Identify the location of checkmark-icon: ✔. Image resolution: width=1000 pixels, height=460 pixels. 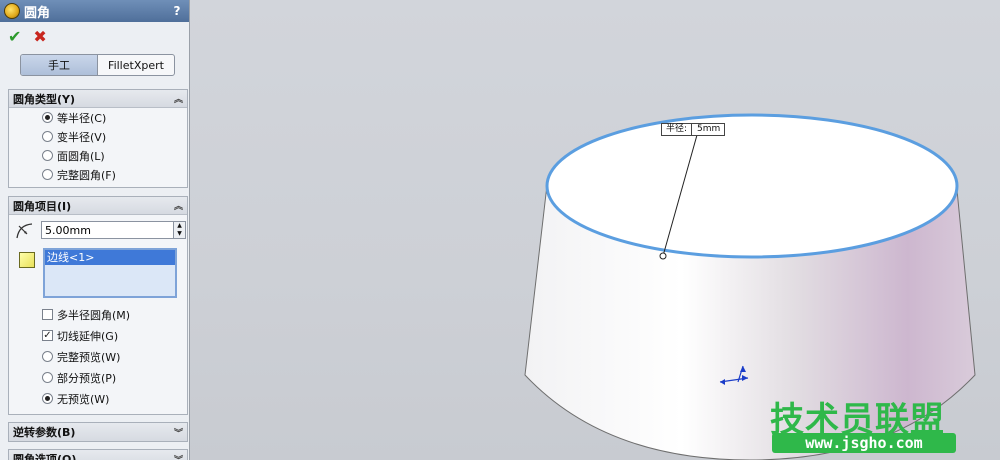
(14, 36).